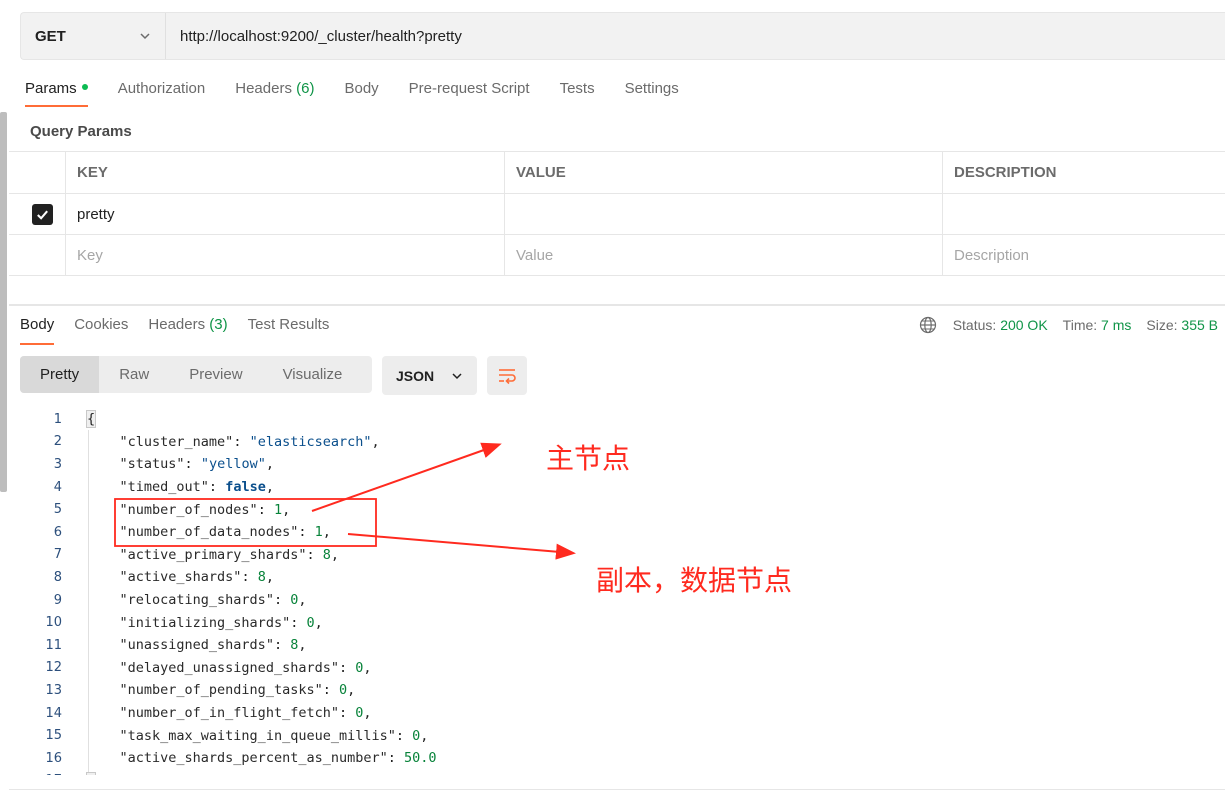  What do you see at coordinates (53, 736) in the screenshot?
I see `line-number: 15` at bounding box center [53, 736].